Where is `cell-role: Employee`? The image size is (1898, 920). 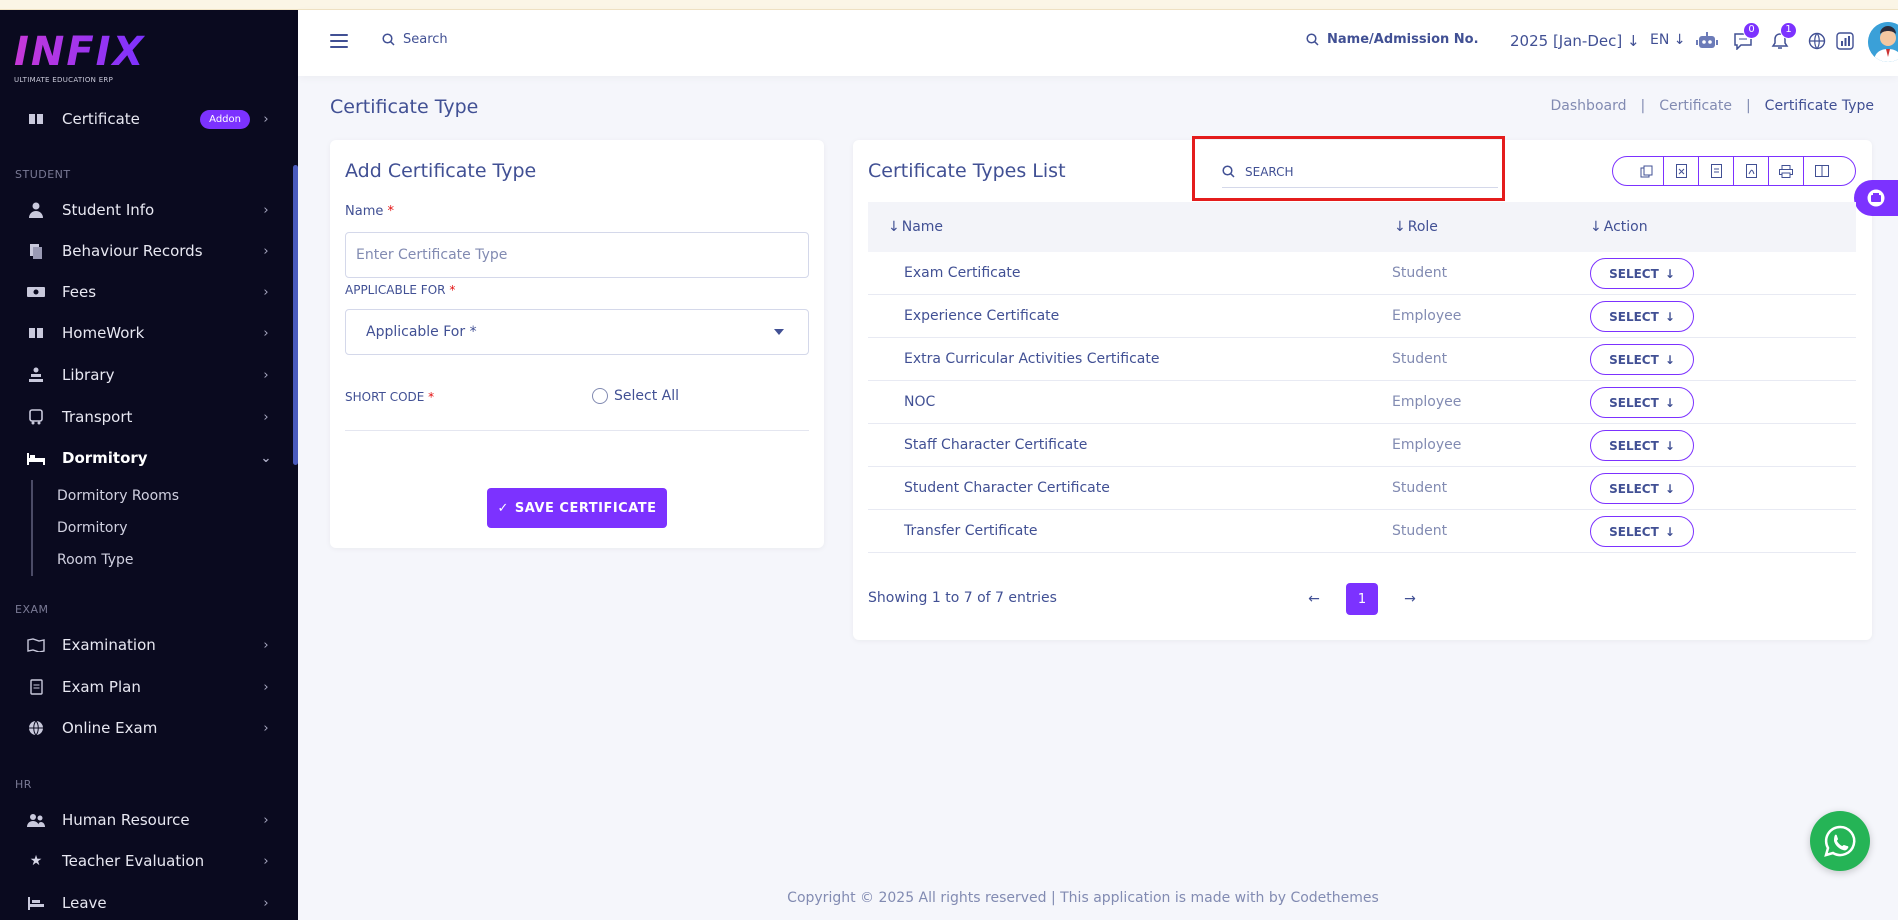 cell-role: Employee is located at coordinates (1427, 402).